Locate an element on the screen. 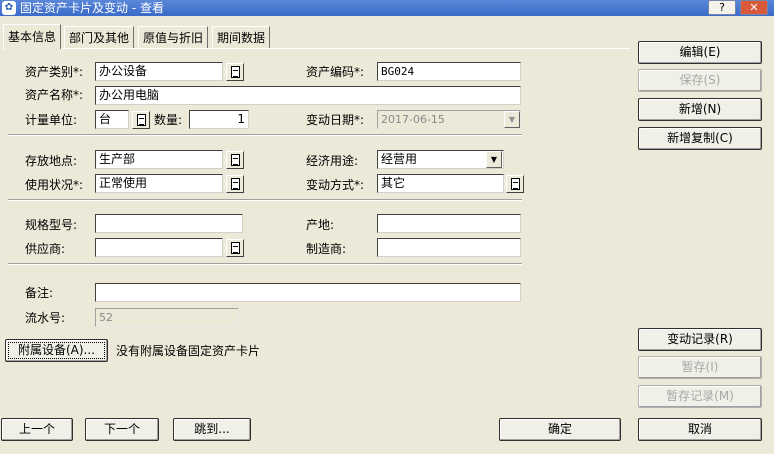 This screenshot has height=454, width=774. quantity-label: 数量: is located at coordinates (168, 120).